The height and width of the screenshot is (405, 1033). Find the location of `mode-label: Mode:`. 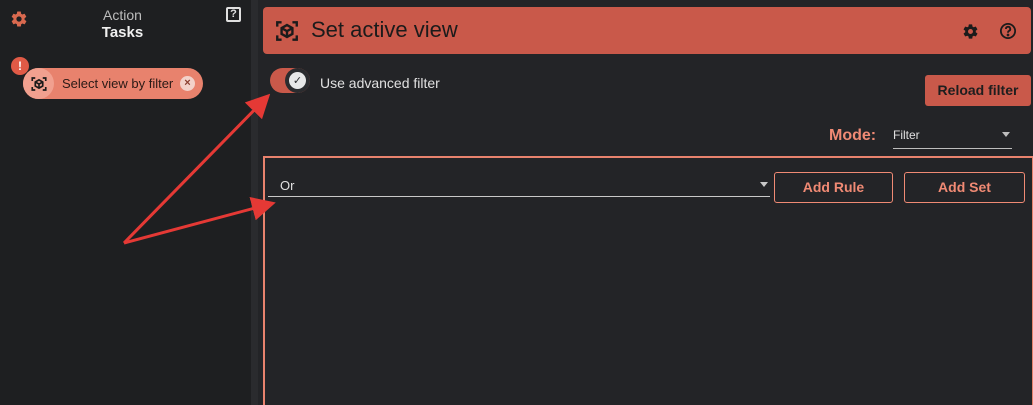

mode-label: Mode: is located at coordinates (853, 135).